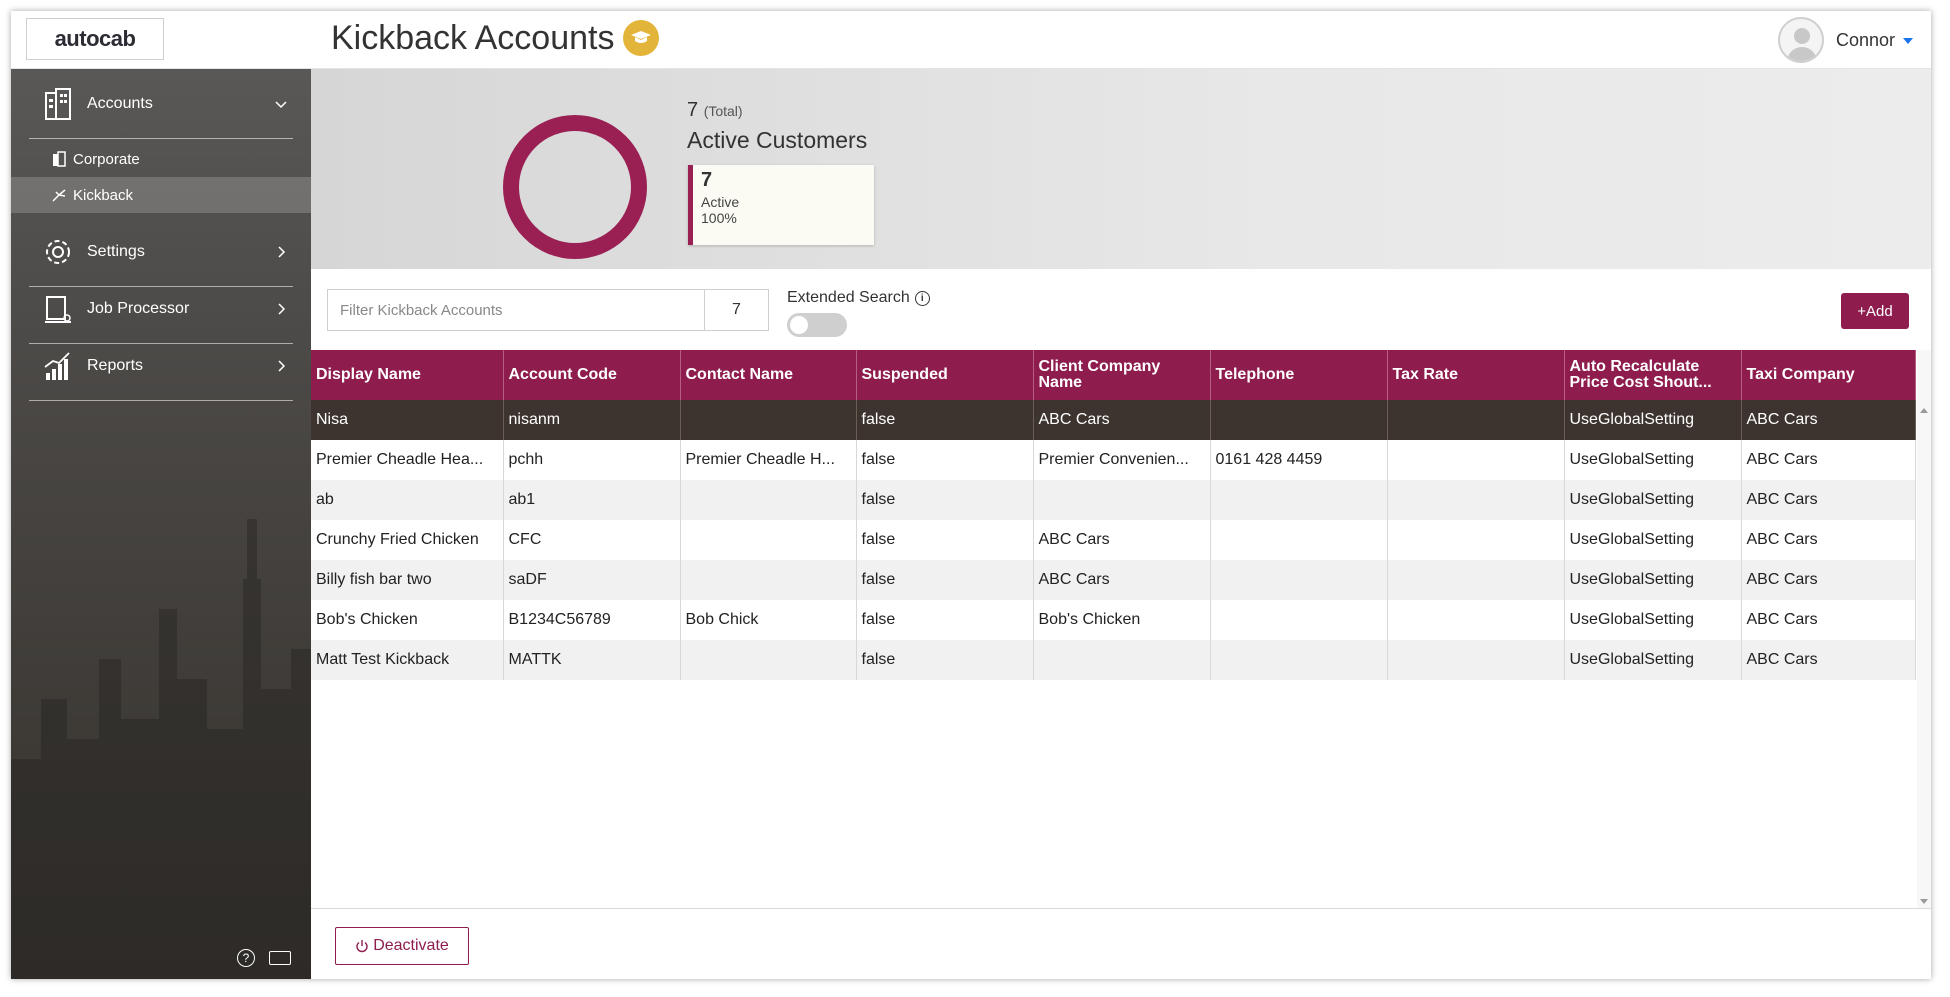 This screenshot has height=997, width=1950. I want to click on user-menu: Connor, so click(1845, 40).